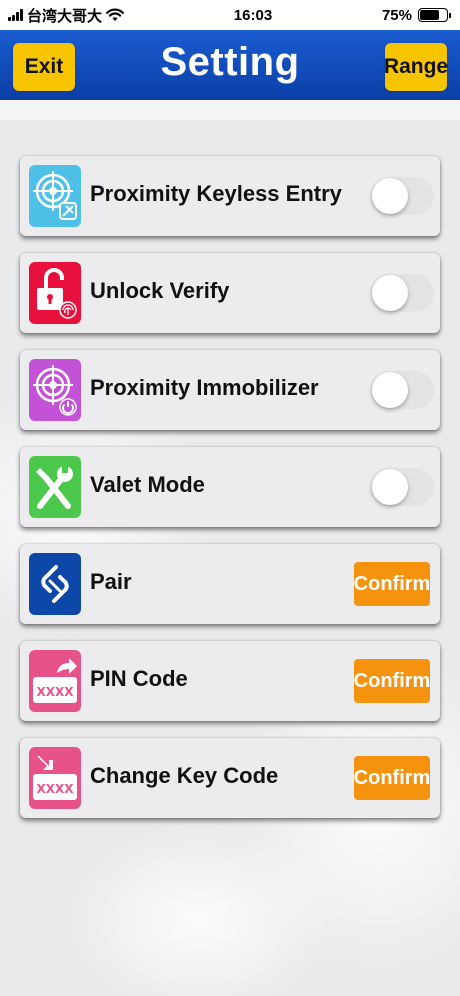 The image size is (460, 996). I want to click on setting-row-change-key-code: XXXX Change Key Code Confirm, so click(230, 778).